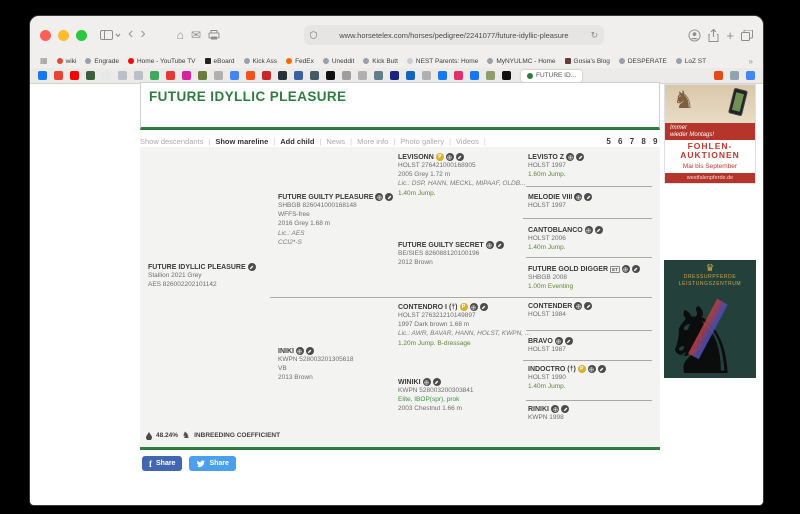  Describe the element at coordinates (338, 61) in the screenshot. I see `bookmark-item: Uneddit` at that location.